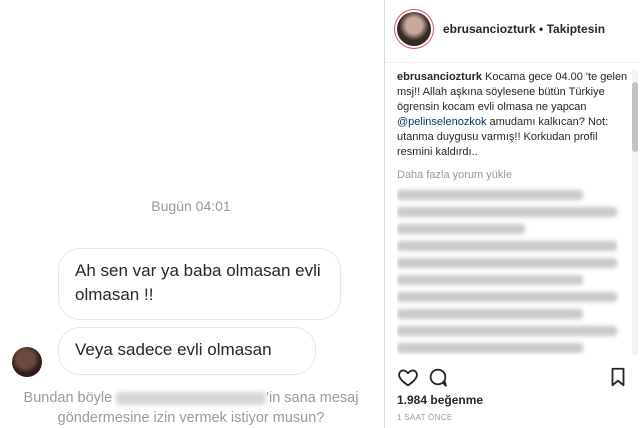 The height and width of the screenshot is (428, 640). What do you see at coordinates (489, 29) in the screenshot?
I see `post-username: ebrusanciozturk` at bounding box center [489, 29].